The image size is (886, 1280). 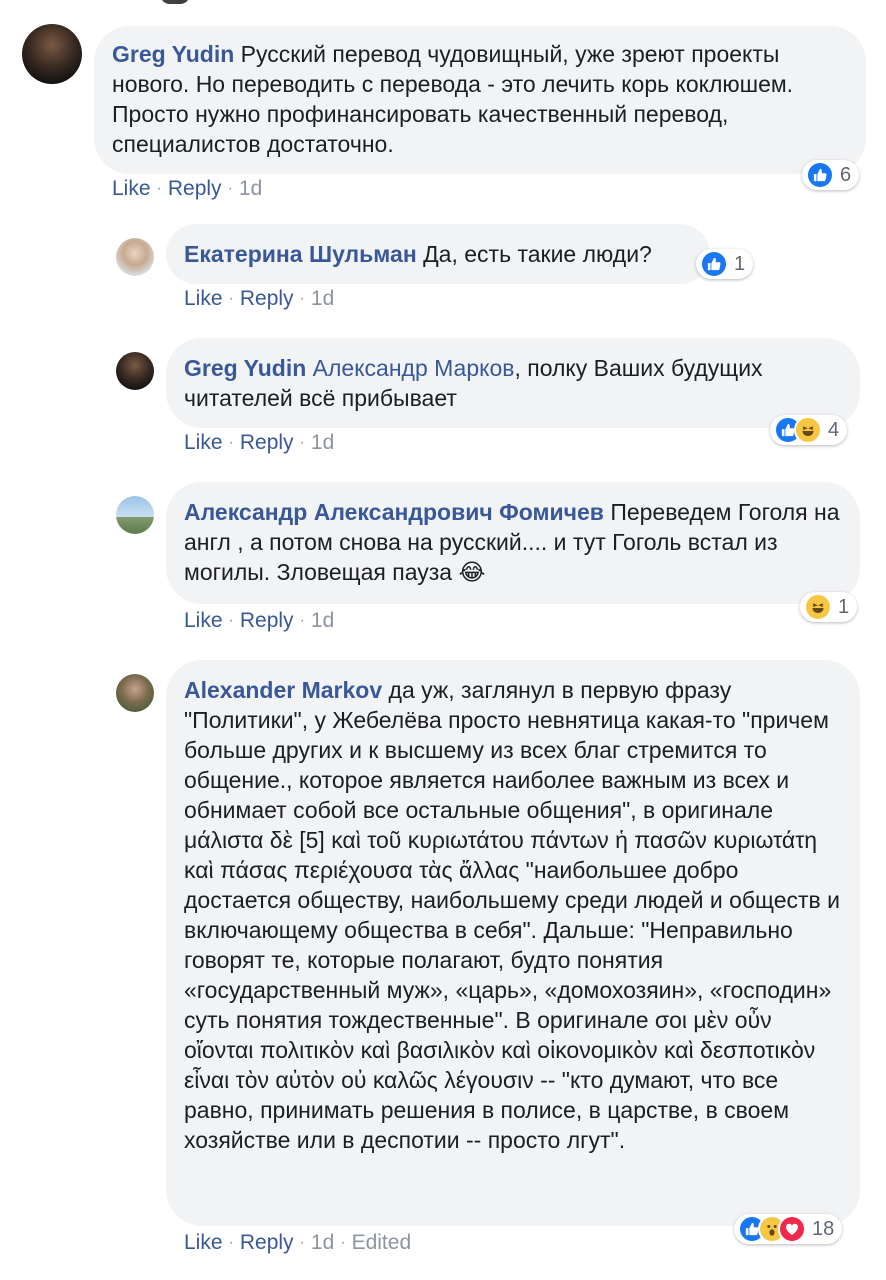 I want to click on reaction-summary: 18, so click(x=788, y=1229).